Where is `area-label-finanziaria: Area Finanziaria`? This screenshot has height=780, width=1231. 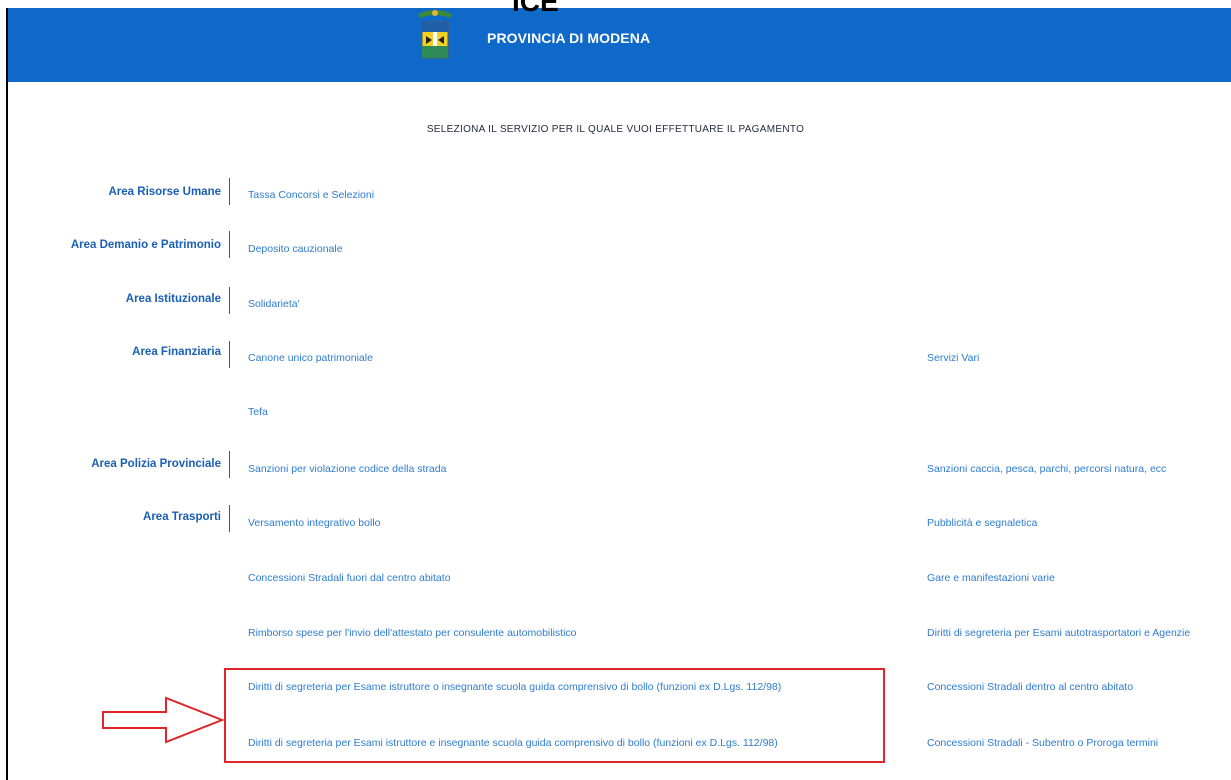
area-label-finanziaria: Area Finanziaria is located at coordinates (176, 352).